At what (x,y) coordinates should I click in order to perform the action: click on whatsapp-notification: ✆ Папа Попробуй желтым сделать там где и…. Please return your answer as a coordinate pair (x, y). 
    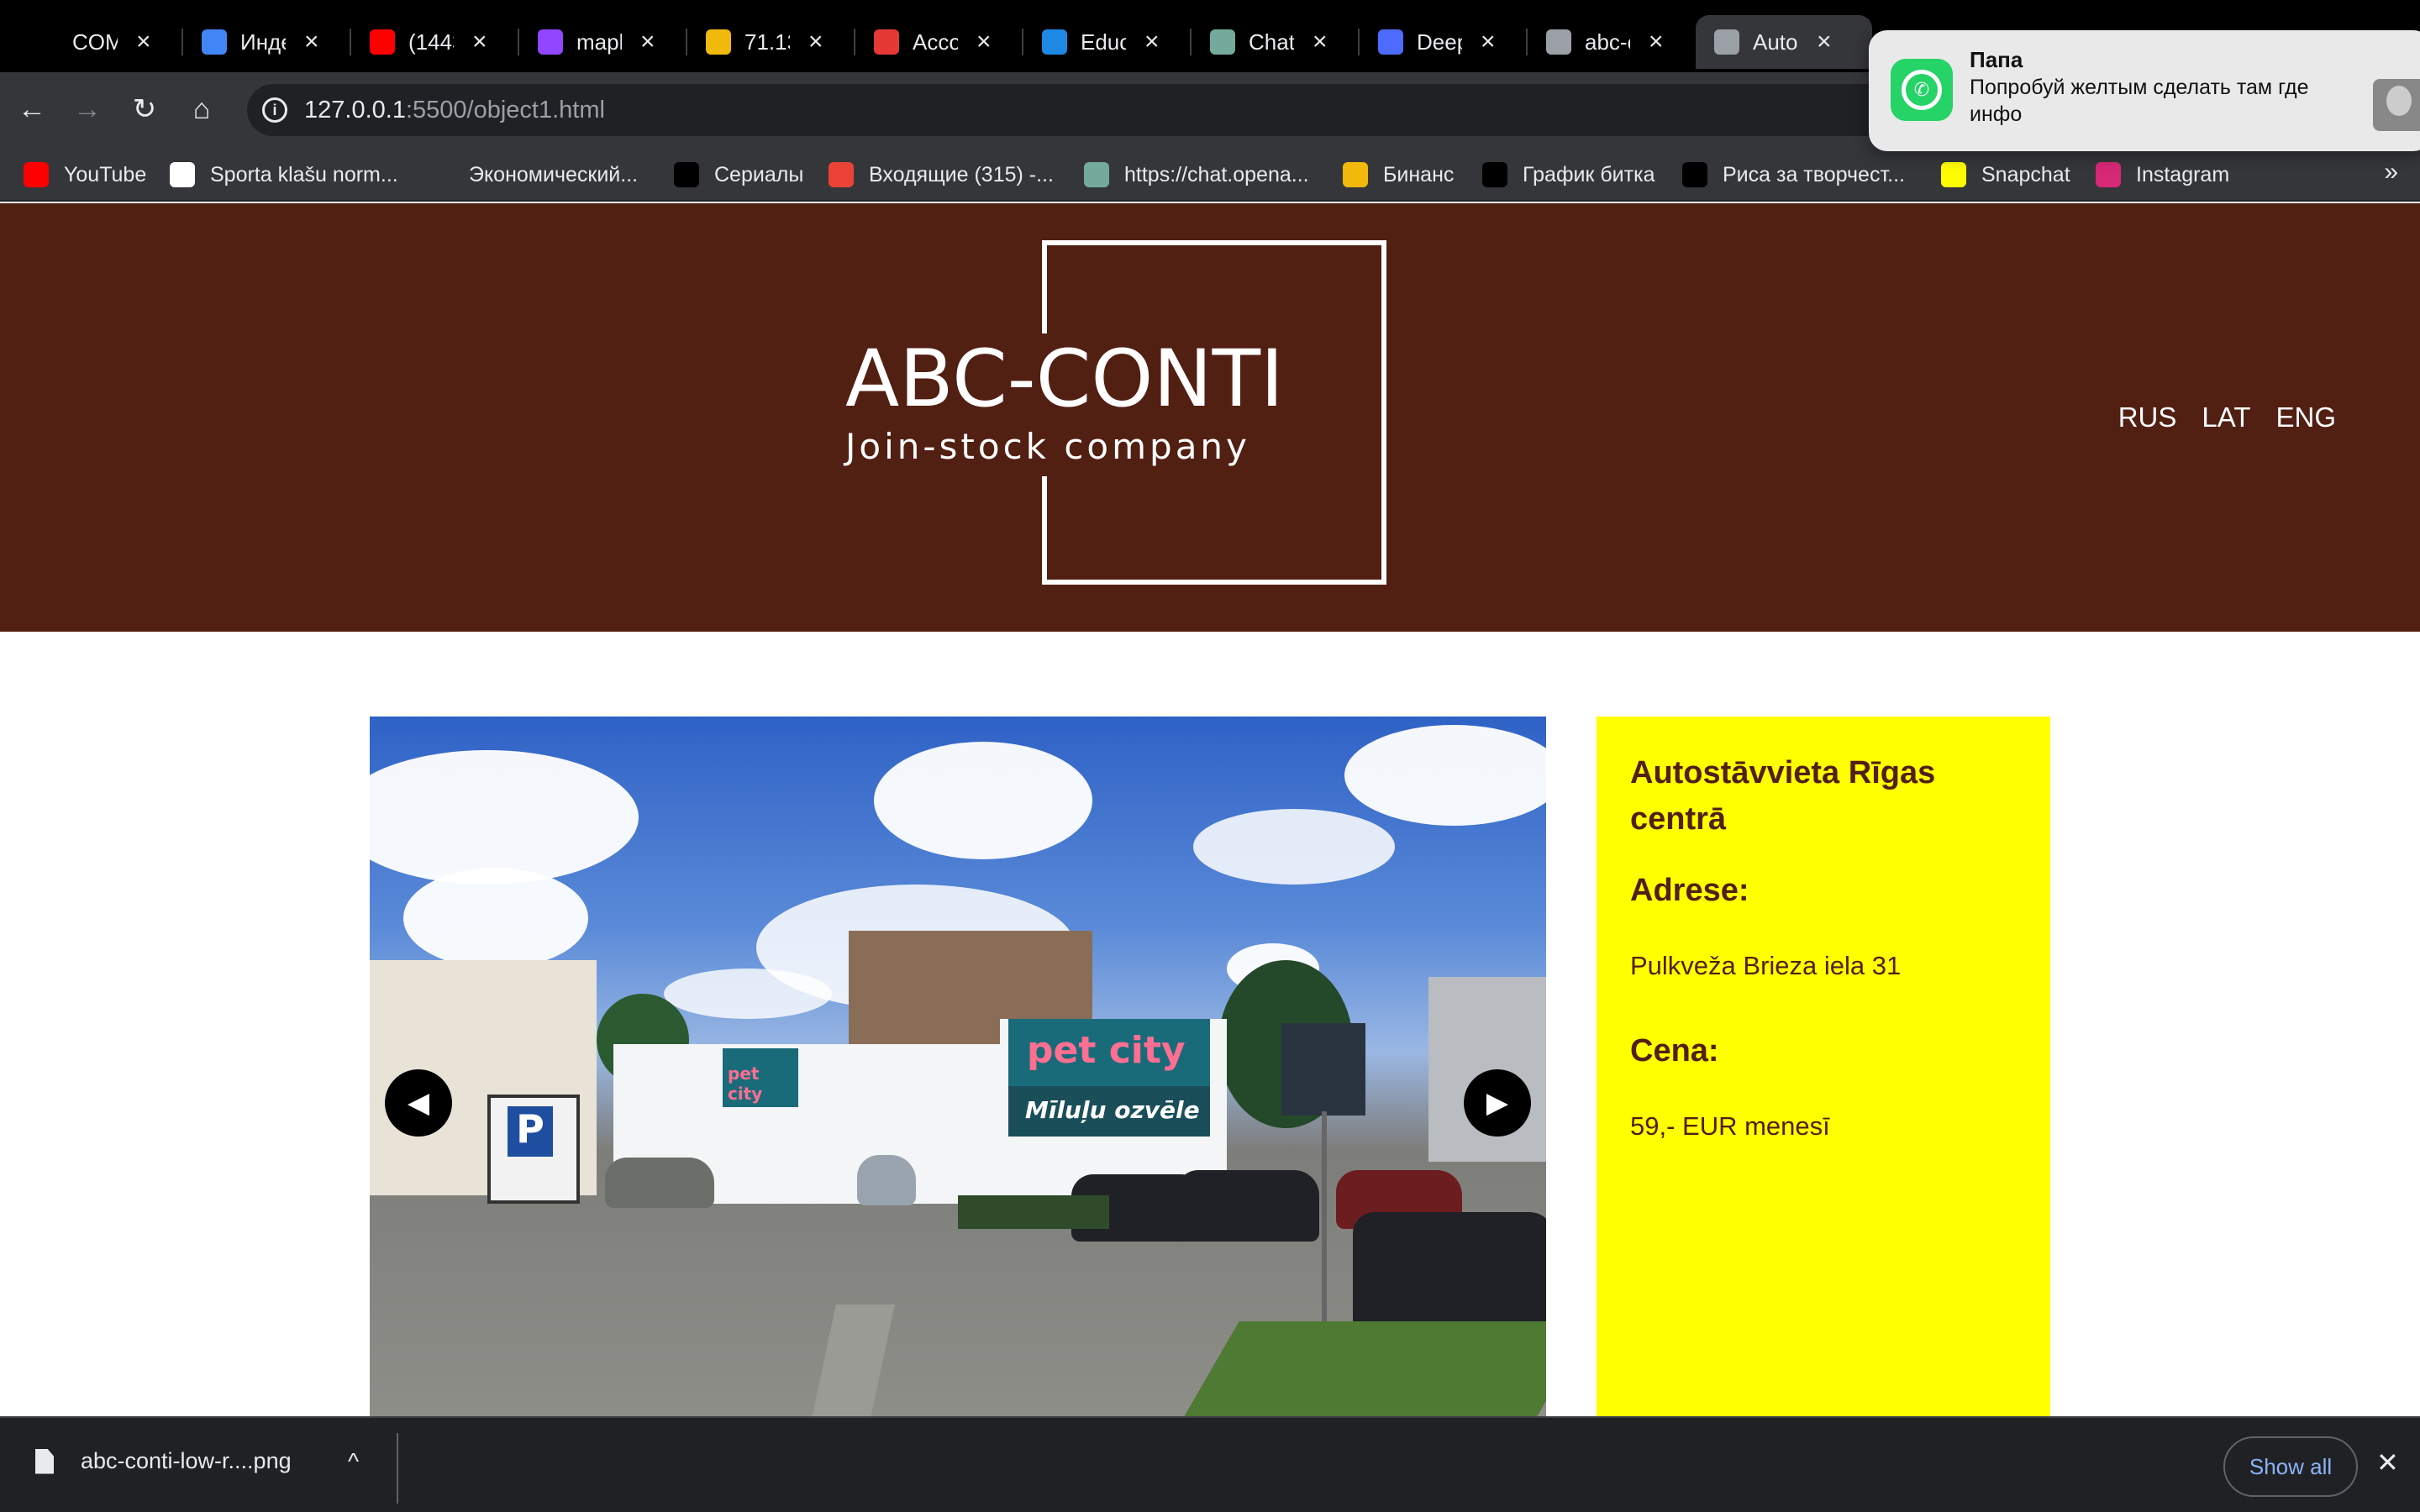
    Looking at the image, I should click on (2145, 90).